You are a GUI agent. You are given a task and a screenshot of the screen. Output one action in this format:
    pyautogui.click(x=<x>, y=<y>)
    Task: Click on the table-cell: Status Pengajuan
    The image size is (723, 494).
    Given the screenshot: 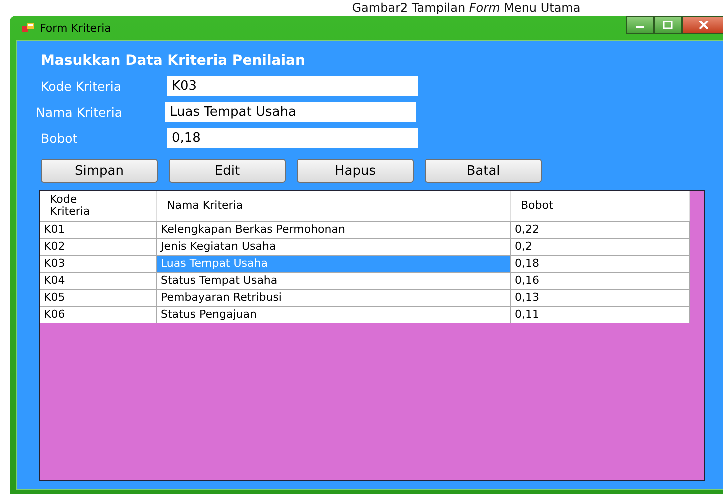 What is the action you would take?
    pyautogui.click(x=334, y=315)
    